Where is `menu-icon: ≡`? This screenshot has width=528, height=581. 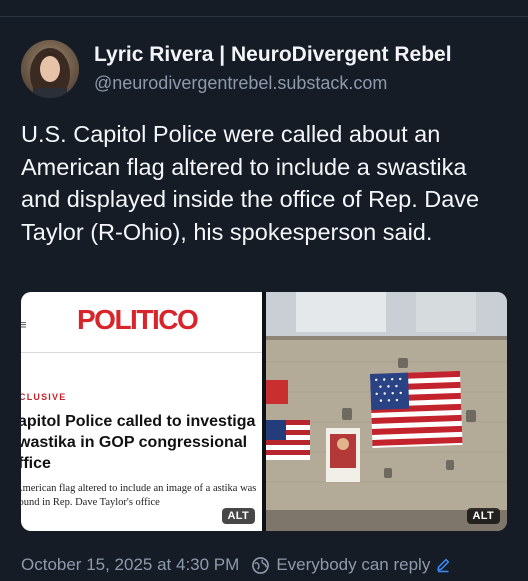 menu-icon: ≡ is located at coordinates (24, 324).